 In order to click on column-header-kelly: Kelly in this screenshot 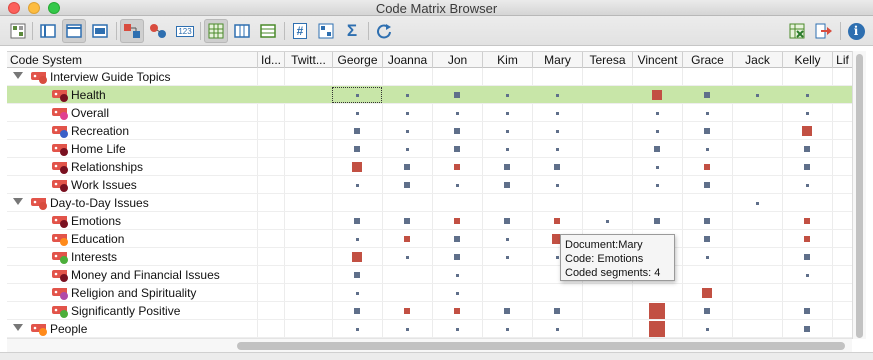, I will do `click(807, 60)`.